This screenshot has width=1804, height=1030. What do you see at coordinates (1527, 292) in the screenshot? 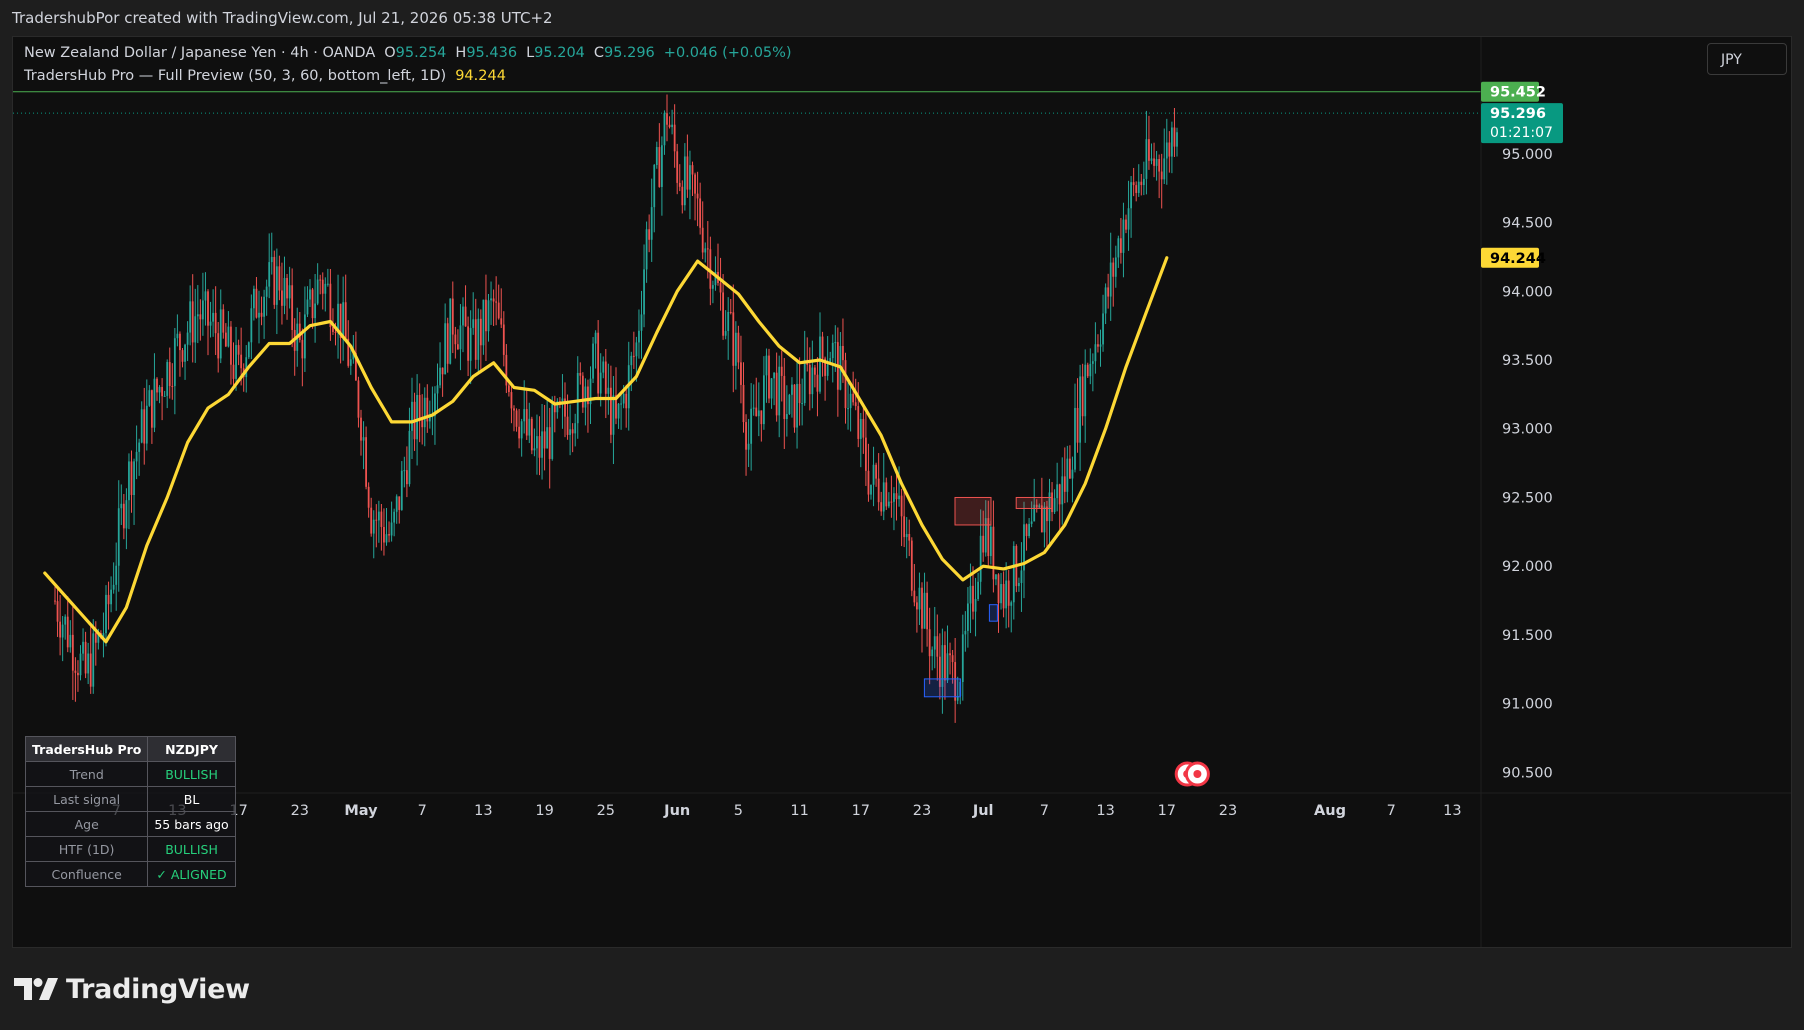
I see `price-tick-label: 94.000` at bounding box center [1527, 292].